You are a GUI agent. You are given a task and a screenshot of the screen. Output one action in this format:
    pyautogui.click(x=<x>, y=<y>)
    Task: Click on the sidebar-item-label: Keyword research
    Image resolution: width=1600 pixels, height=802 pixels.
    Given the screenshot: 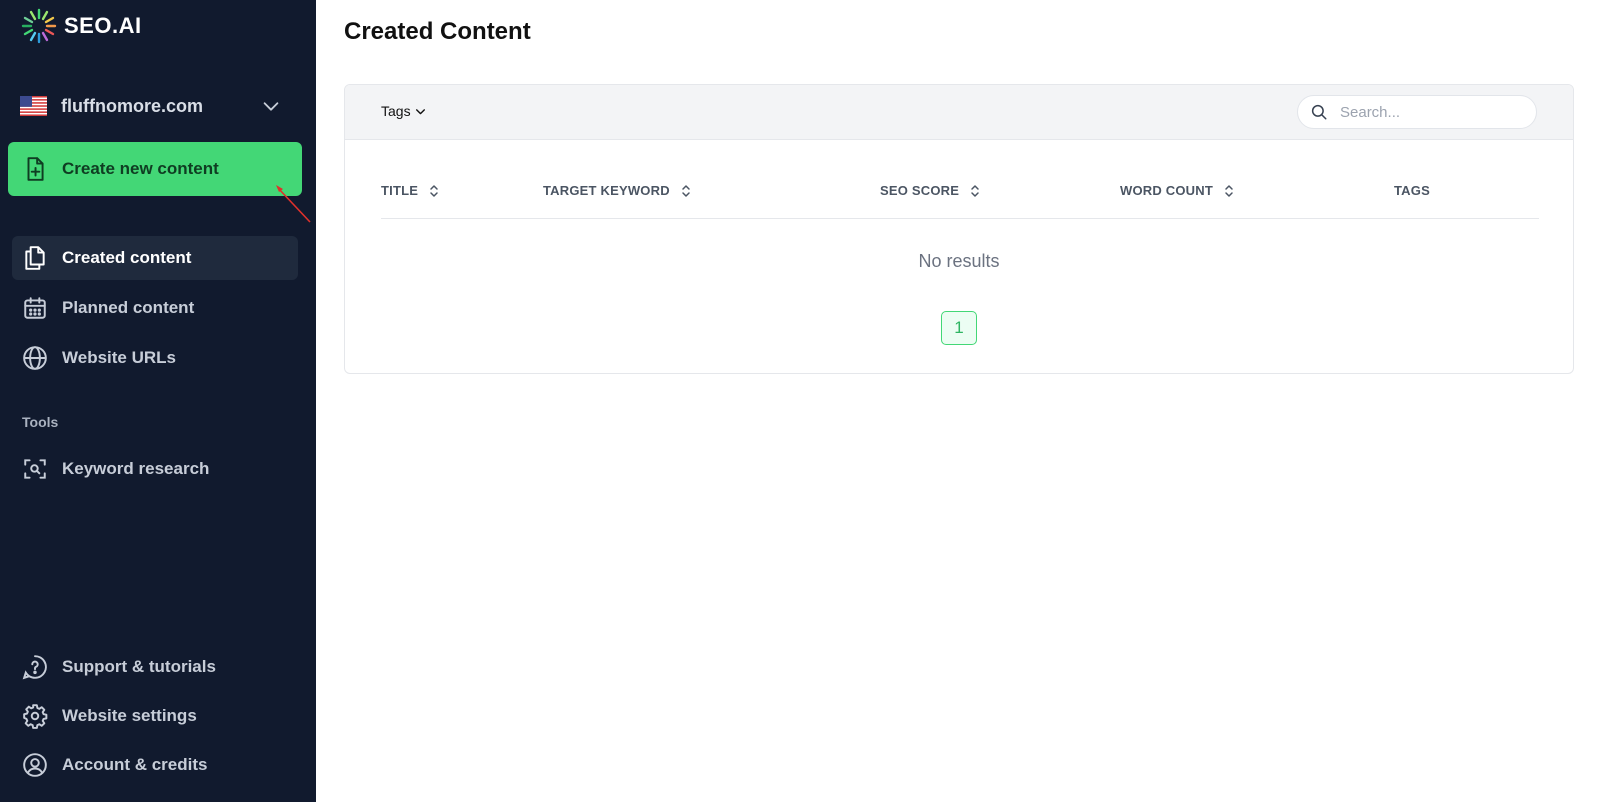 What is the action you would take?
    pyautogui.click(x=136, y=468)
    